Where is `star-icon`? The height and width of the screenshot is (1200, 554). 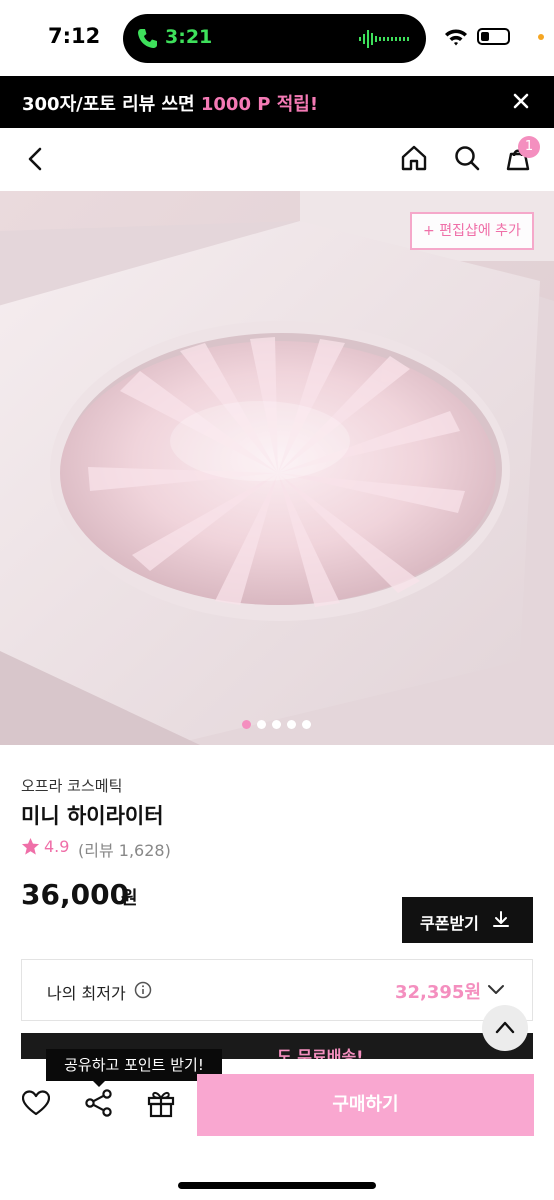 star-icon is located at coordinates (30, 846).